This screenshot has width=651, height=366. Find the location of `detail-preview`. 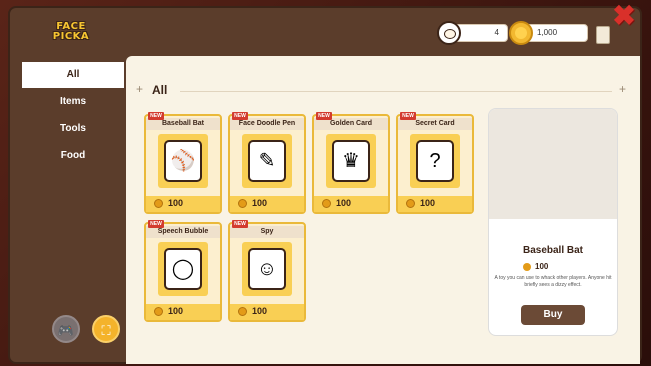

detail-preview is located at coordinates (553, 164).